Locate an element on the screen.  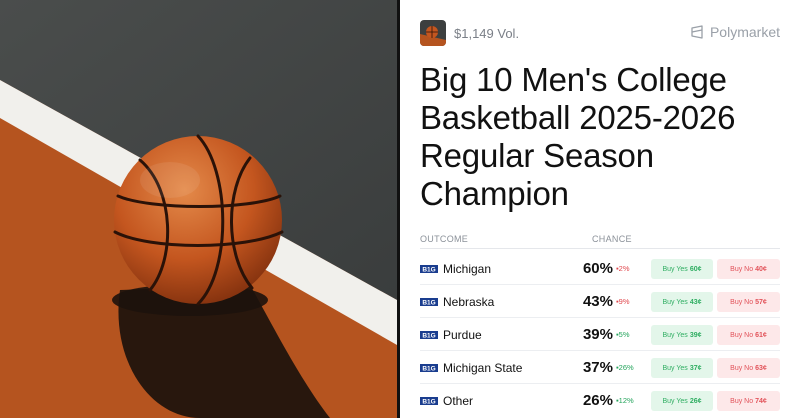
column-header-outcome: OUTCOME is located at coordinates (444, 239).